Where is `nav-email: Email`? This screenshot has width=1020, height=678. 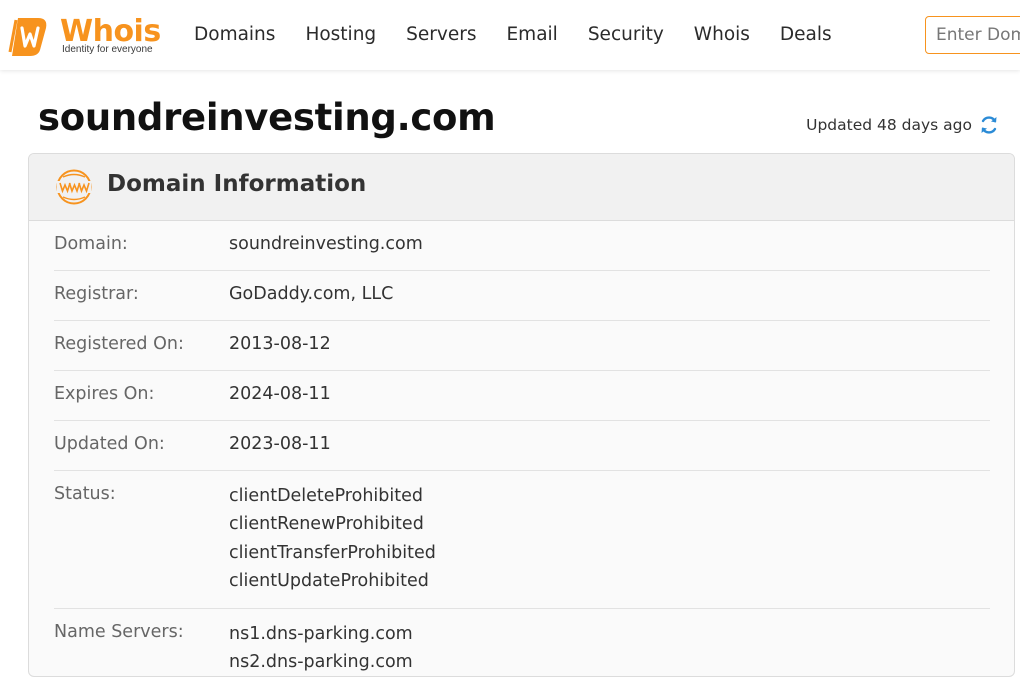 nav-email: Email is located at coordinates (531, 36).